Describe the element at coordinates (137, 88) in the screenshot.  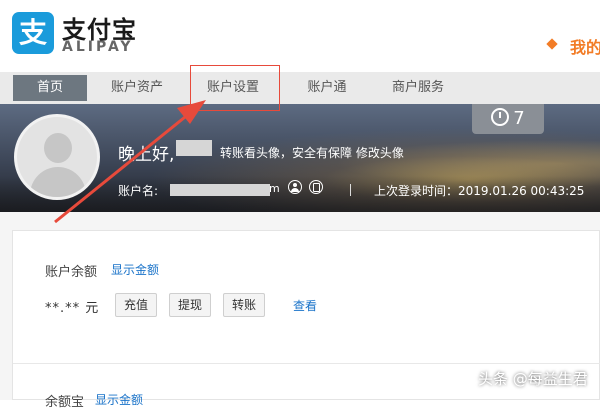
I see `nav-tab-assets: 账户资产` at that location.